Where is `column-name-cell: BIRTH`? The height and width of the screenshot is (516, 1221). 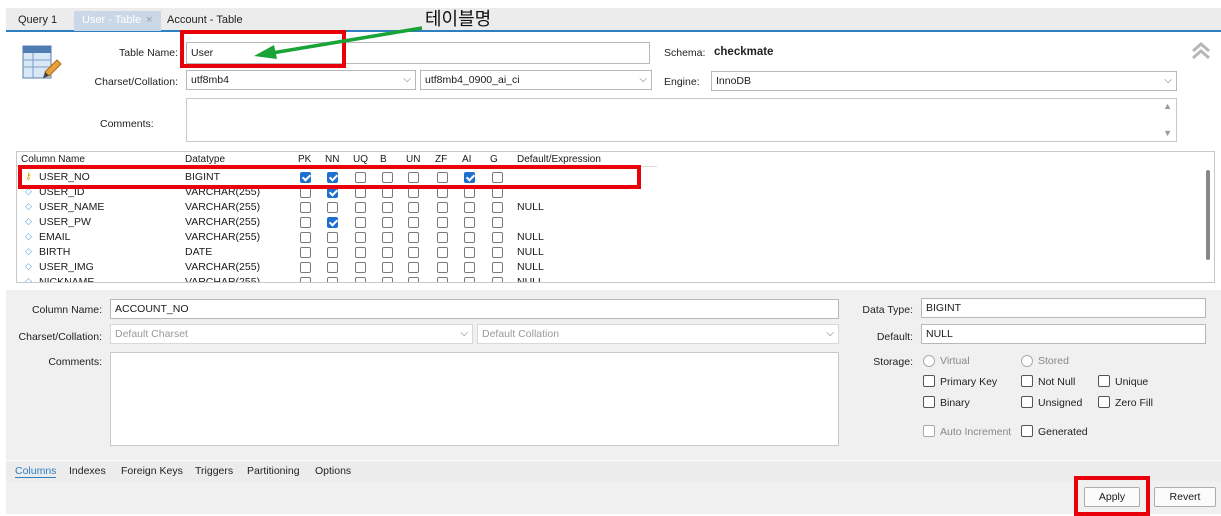 column-name-cell: BIRTH is located at coordinates (54, 252).